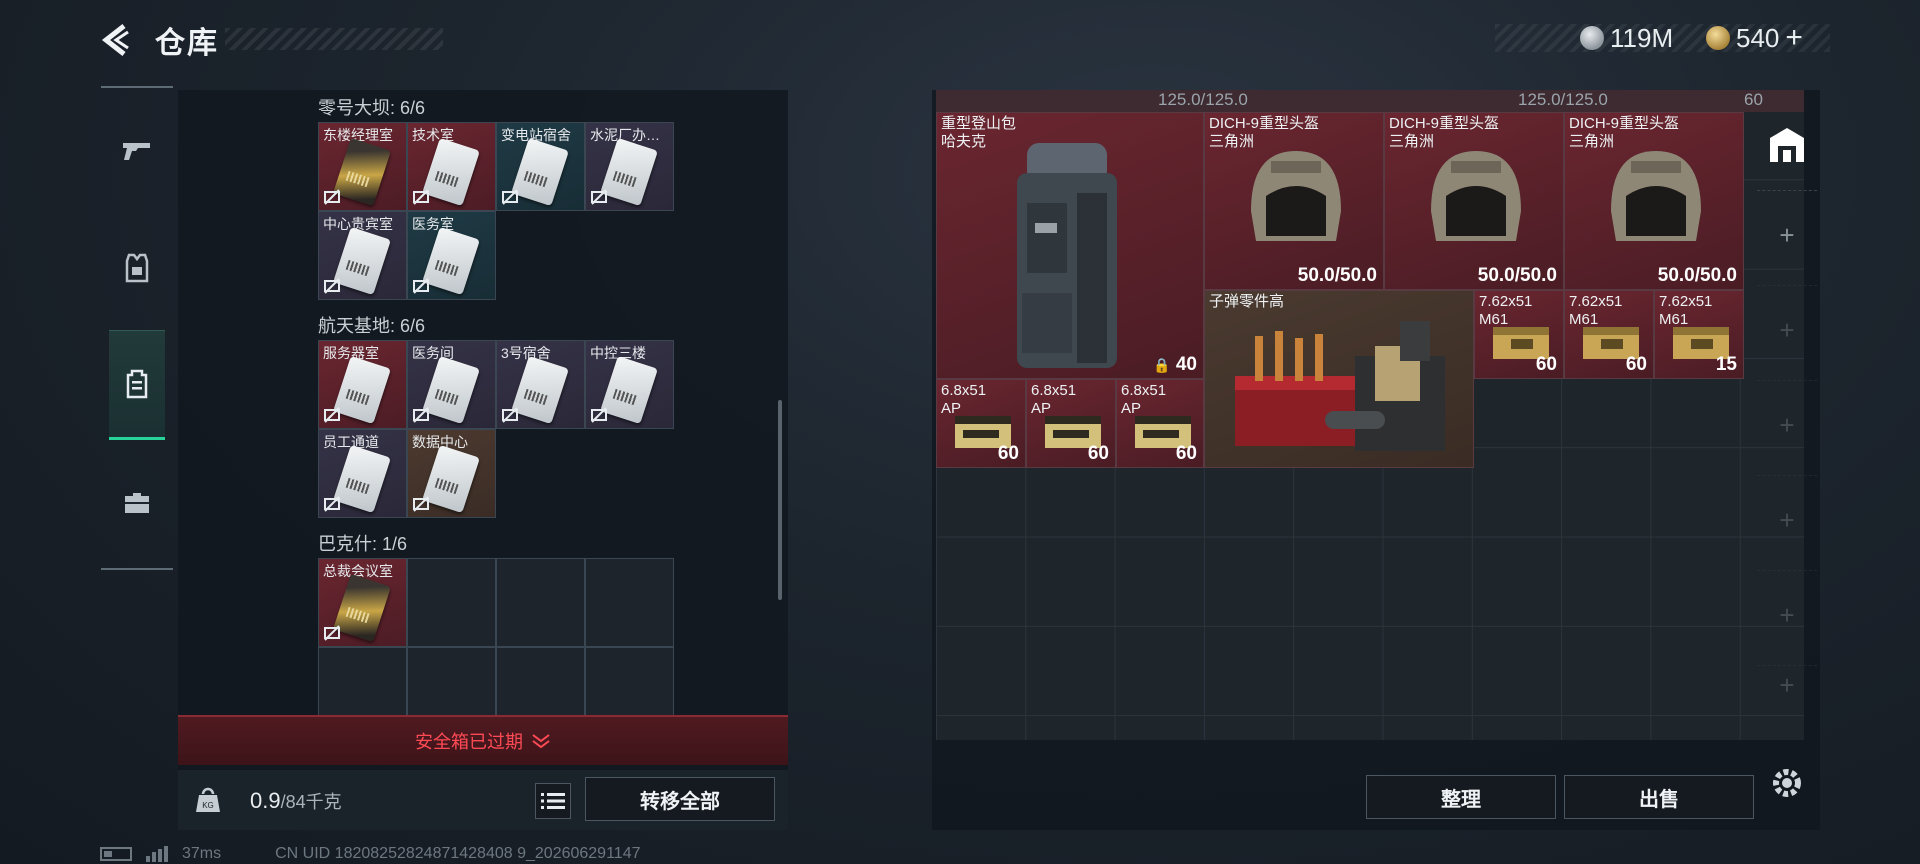 The width and height of the screenshot is (1920, 864). I want to click on helmet-item-3: DICH-9重型头盔 三角洲 50.0/50.0, so click(1654, 201).